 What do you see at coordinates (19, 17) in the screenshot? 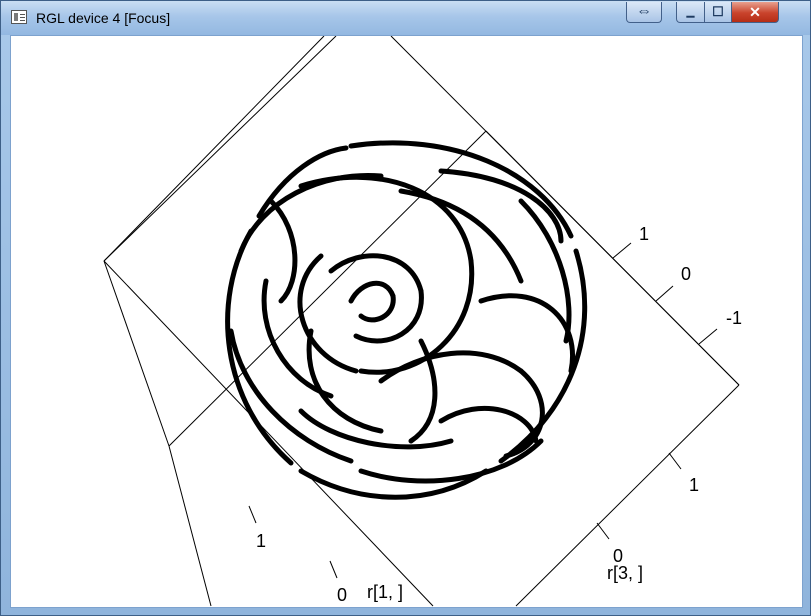
I see `app-icon` at bounding box center [19, 17].